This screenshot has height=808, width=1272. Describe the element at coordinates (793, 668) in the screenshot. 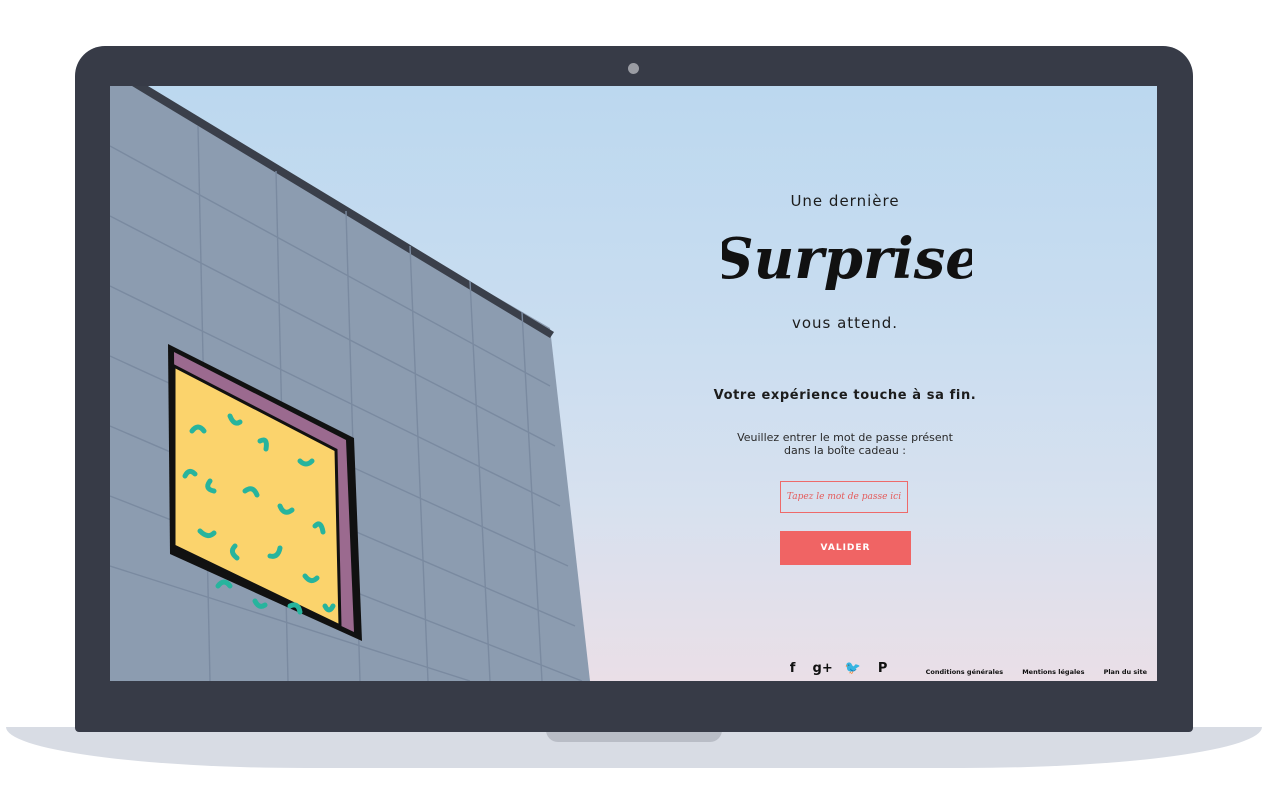

I see `facebook-icon: f` at that location.